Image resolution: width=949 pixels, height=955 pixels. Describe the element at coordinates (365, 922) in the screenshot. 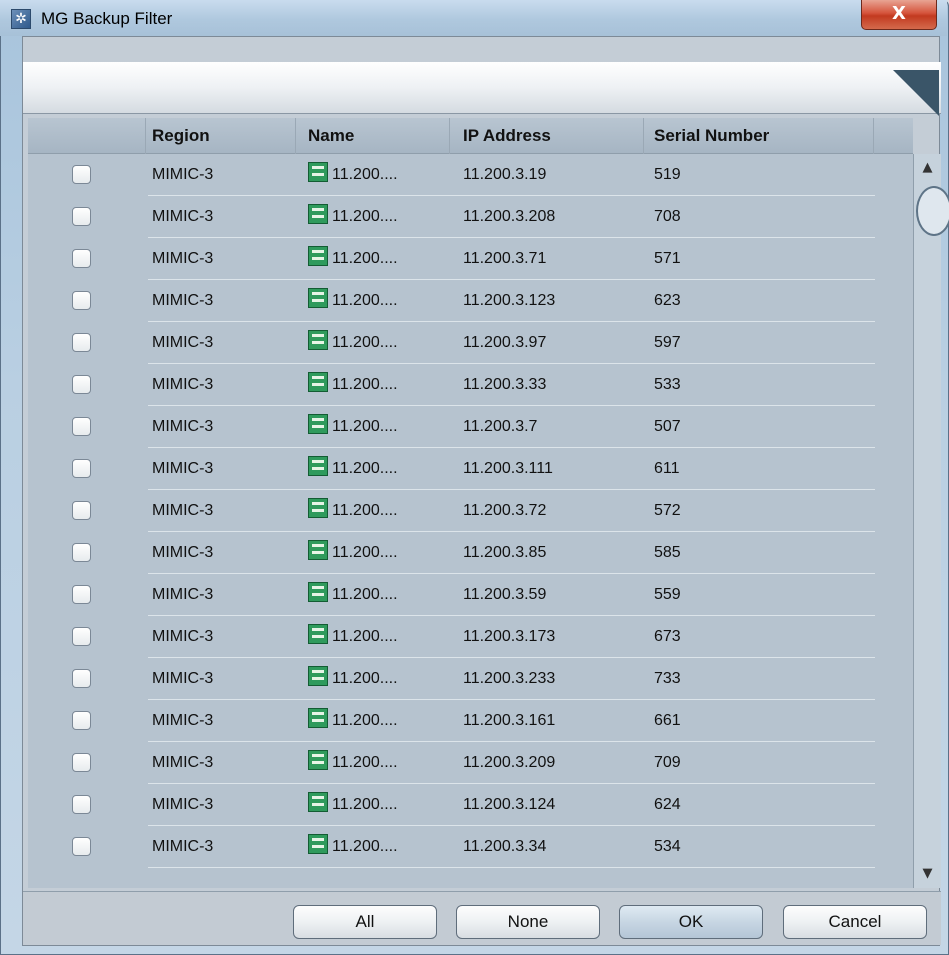

I see `select-all-button: All` at that location.